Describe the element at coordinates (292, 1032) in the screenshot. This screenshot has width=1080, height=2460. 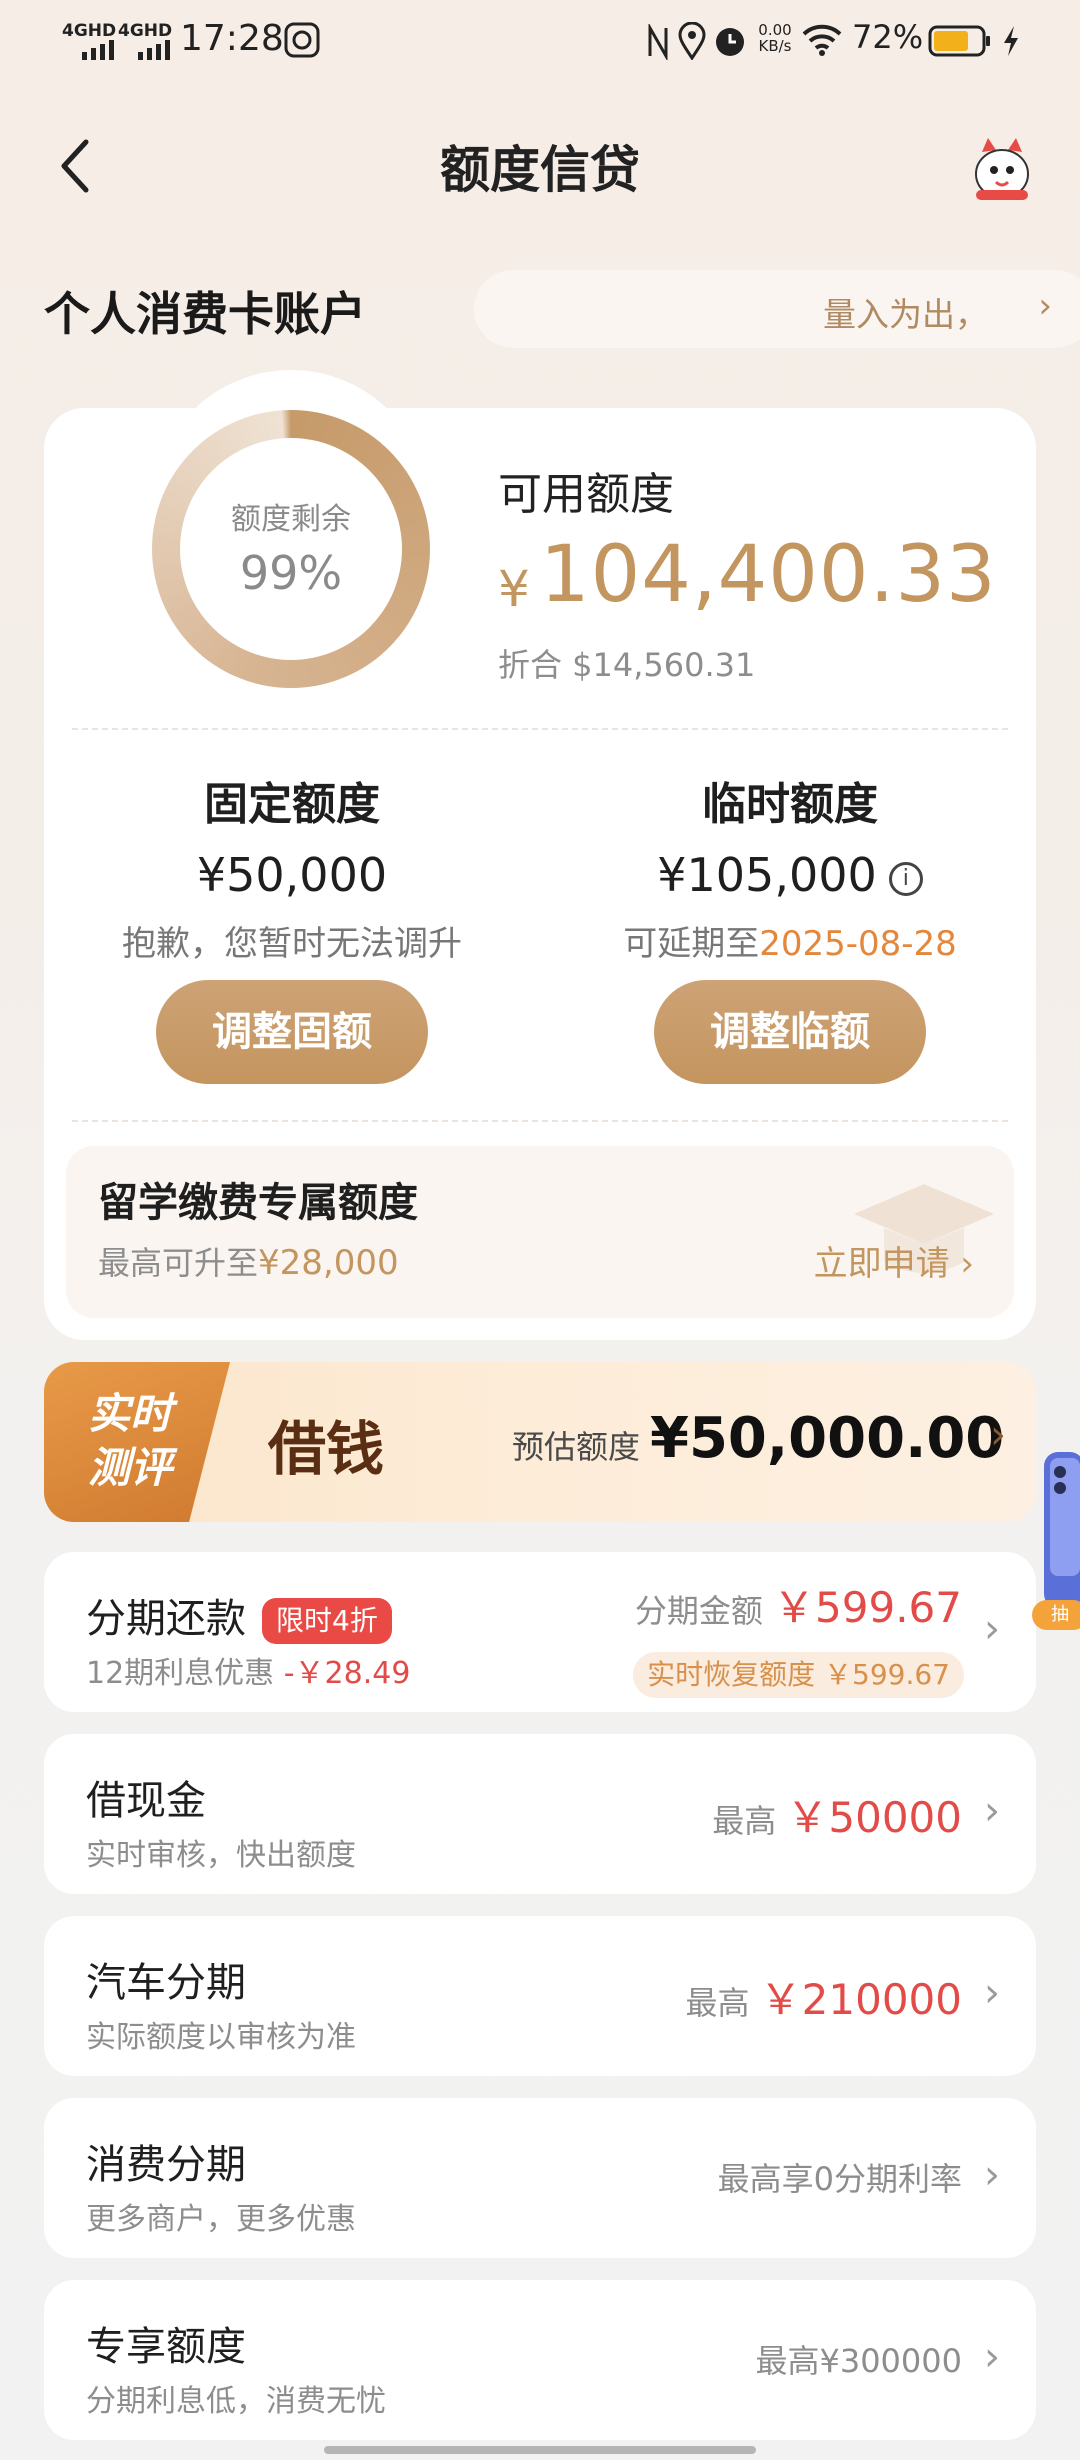
I see `adjust-fixed-button: 调整固额` at that location.